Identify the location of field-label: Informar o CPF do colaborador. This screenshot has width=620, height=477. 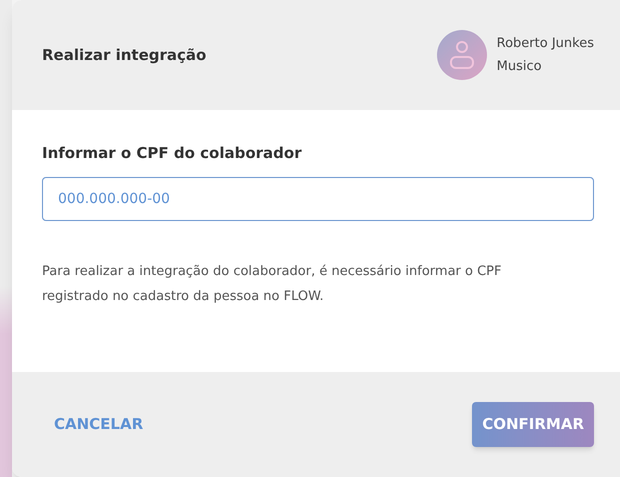
(172, 153).